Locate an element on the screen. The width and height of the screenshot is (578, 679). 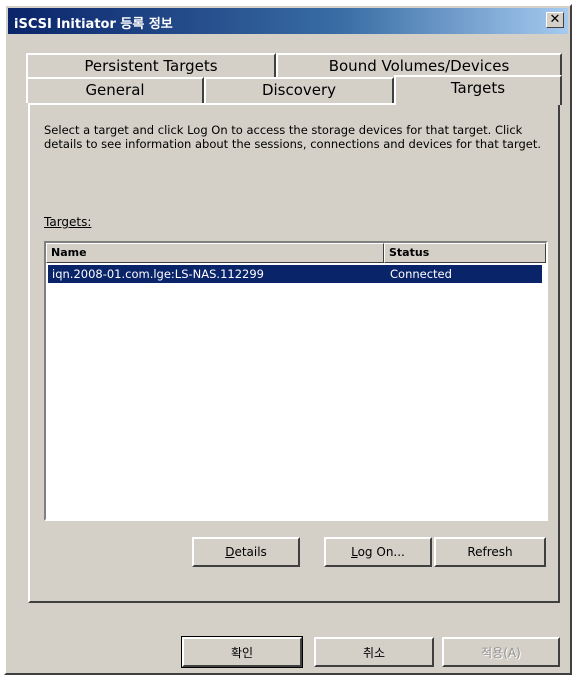
tab-persistent-targets: Persistent Targets is located at coordinates (151, 65).